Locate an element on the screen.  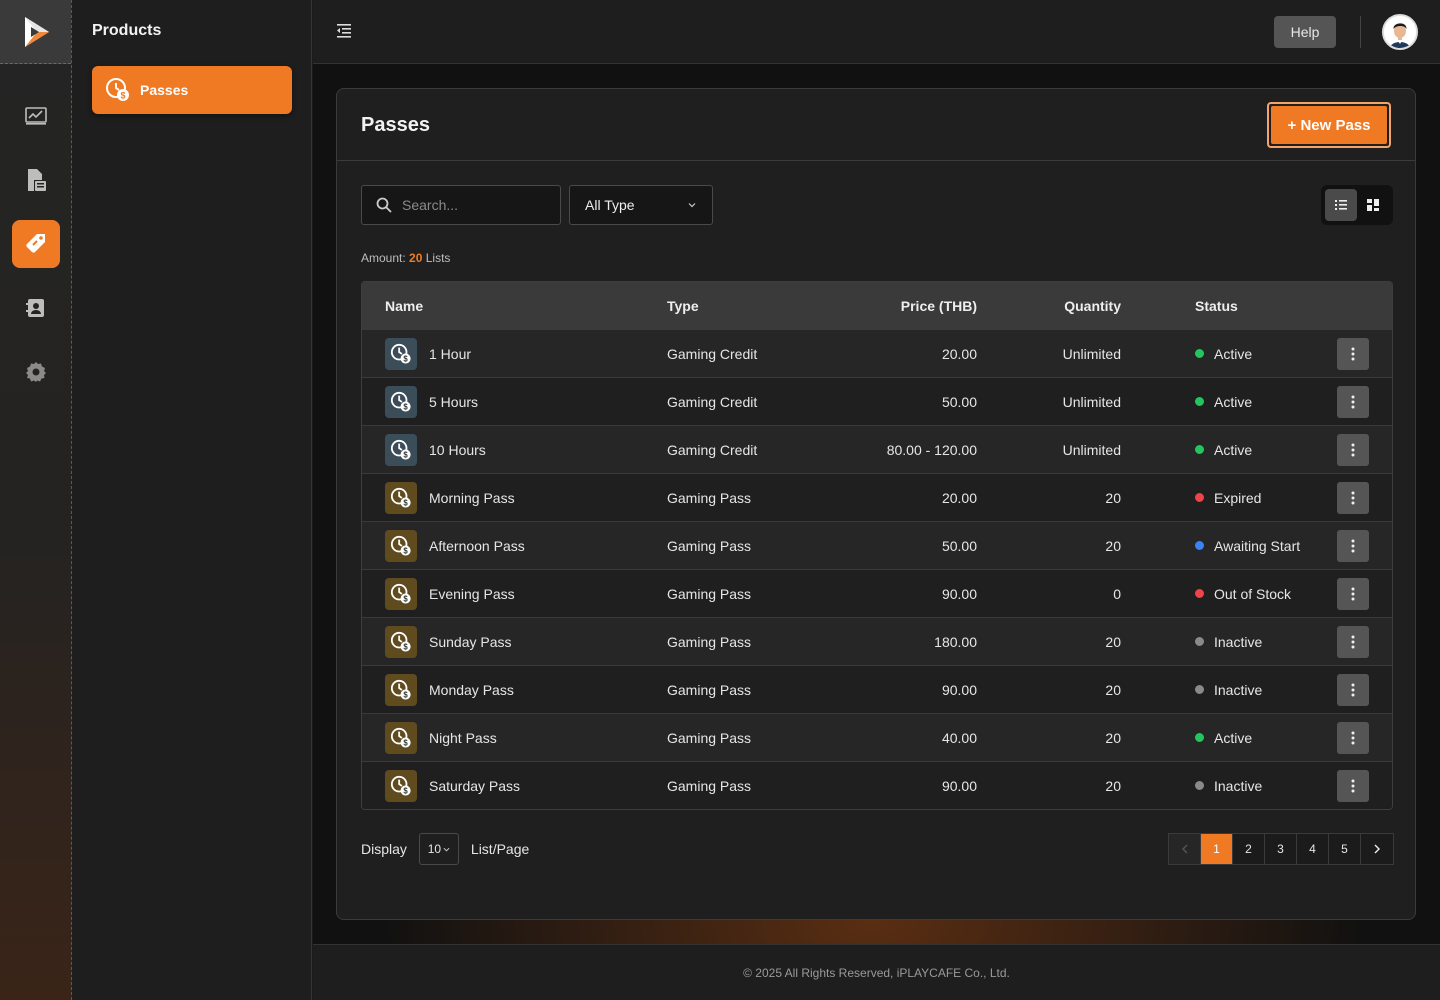
settings-icon is located at coordinates (36, 372).